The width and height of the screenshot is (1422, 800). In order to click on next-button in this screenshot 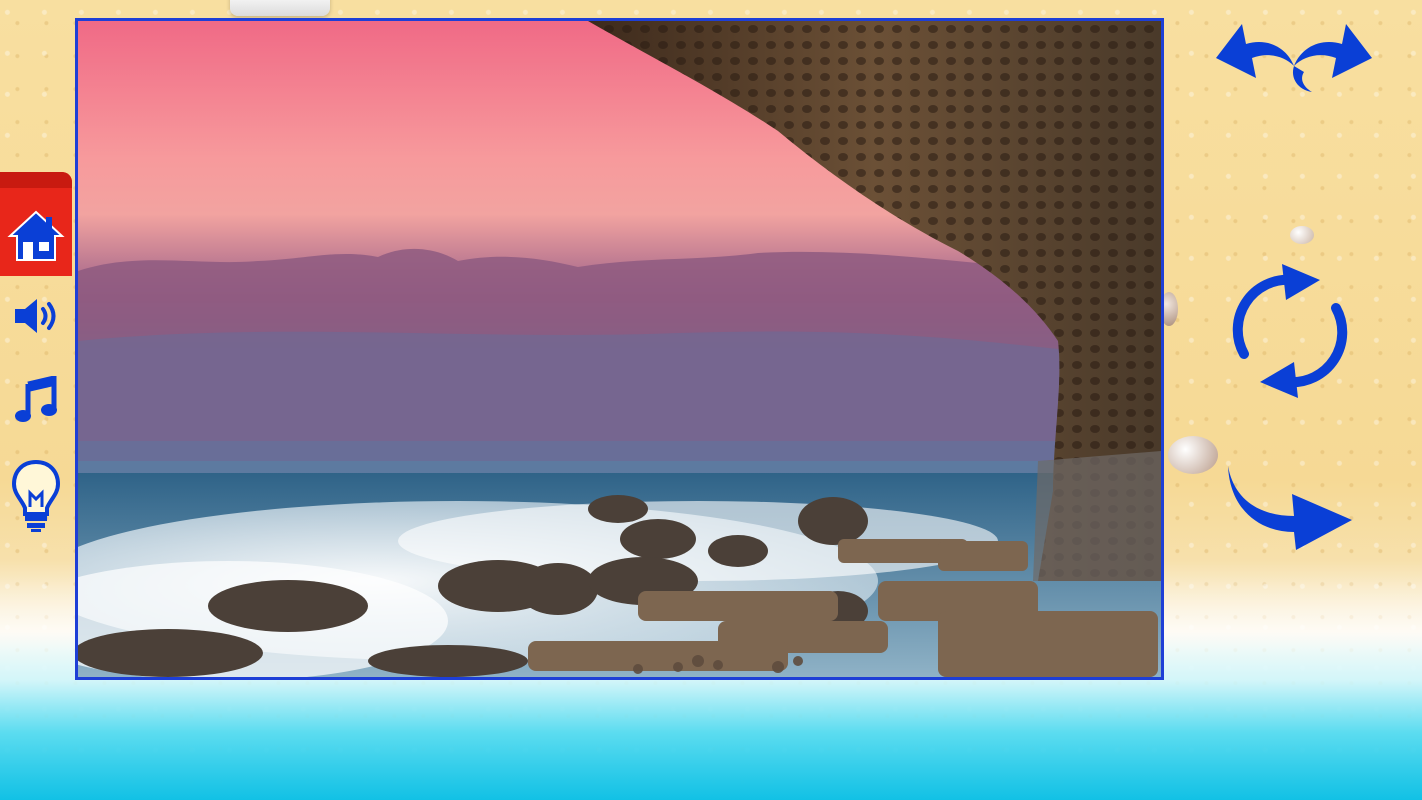, I will do `click(1290, 506)`.